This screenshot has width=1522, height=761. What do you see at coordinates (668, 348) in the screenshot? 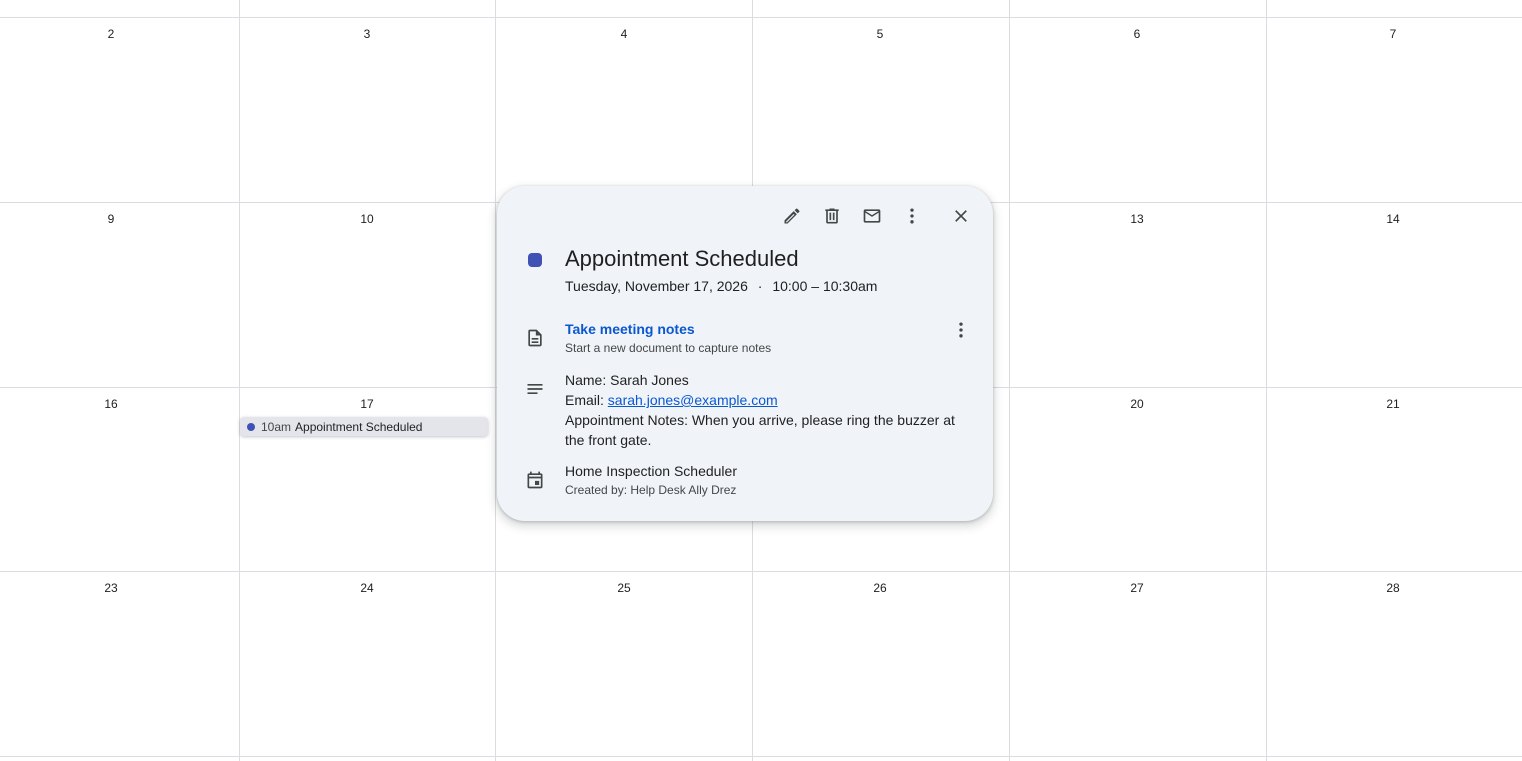
I see `meeting-notes-subtext: Start a new document to capture notes` at bounding box center [668, 348].